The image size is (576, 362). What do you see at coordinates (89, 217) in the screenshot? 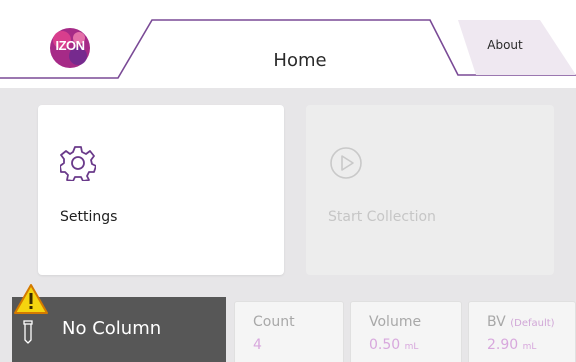
I see `settings-label: Settings` at bounding box center [89, 217].